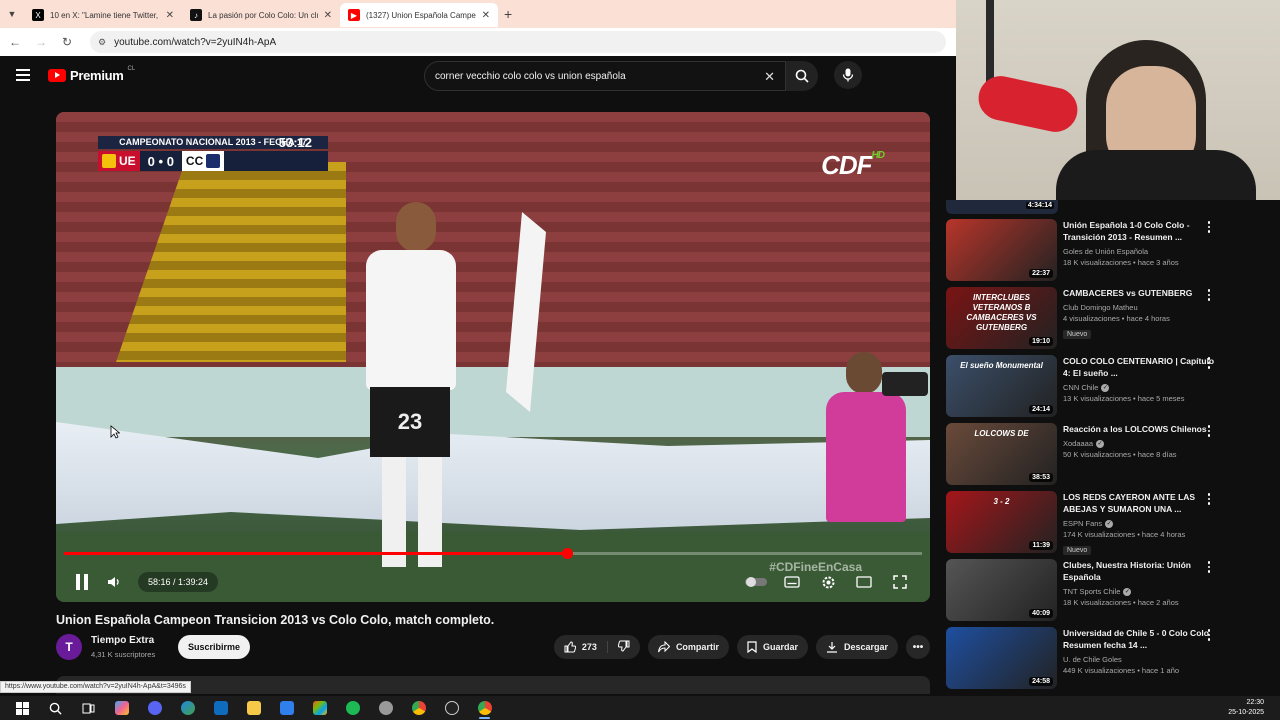 The width and height of the screenshot is (1280, 720). Describe the element at coordinates (15, 42) in the screenshot. I see `back-arrow-icon: ←` at that location.